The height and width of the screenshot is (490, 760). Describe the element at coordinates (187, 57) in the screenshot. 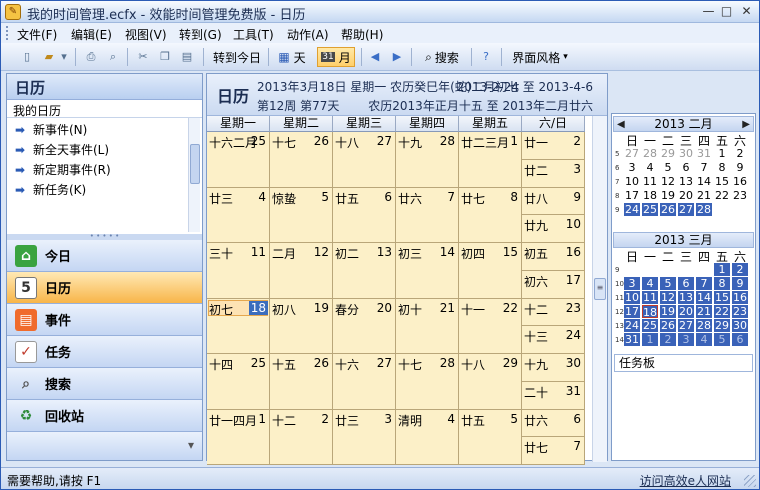

I see `paste-icon: ▤` at that location.